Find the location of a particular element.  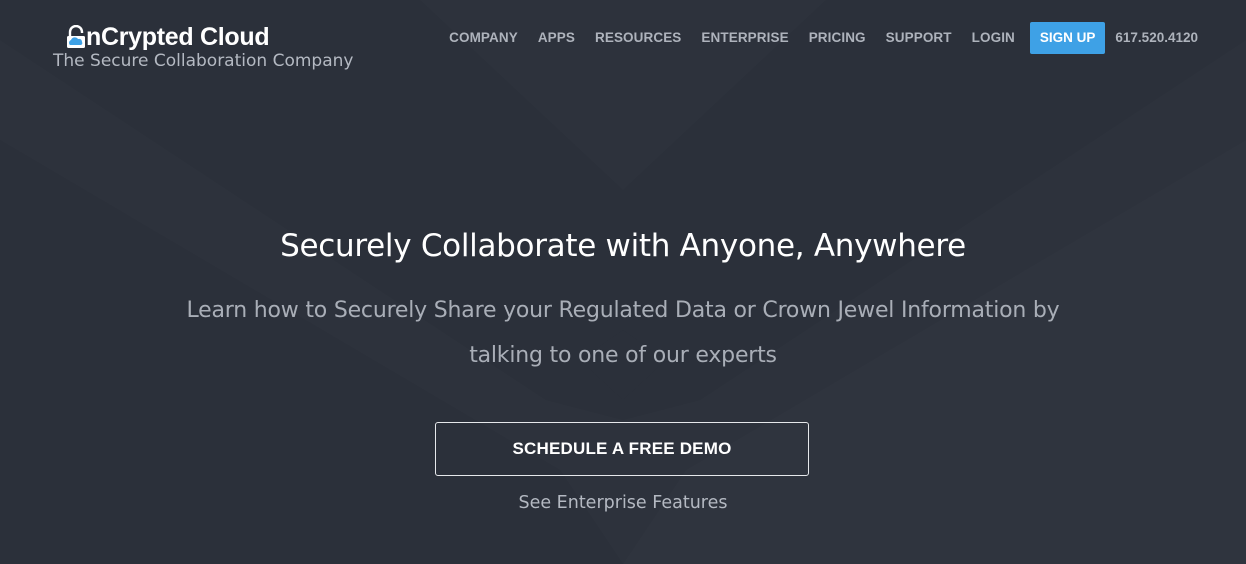

nav-company: COMPANY is located at coordinates (483, 38).